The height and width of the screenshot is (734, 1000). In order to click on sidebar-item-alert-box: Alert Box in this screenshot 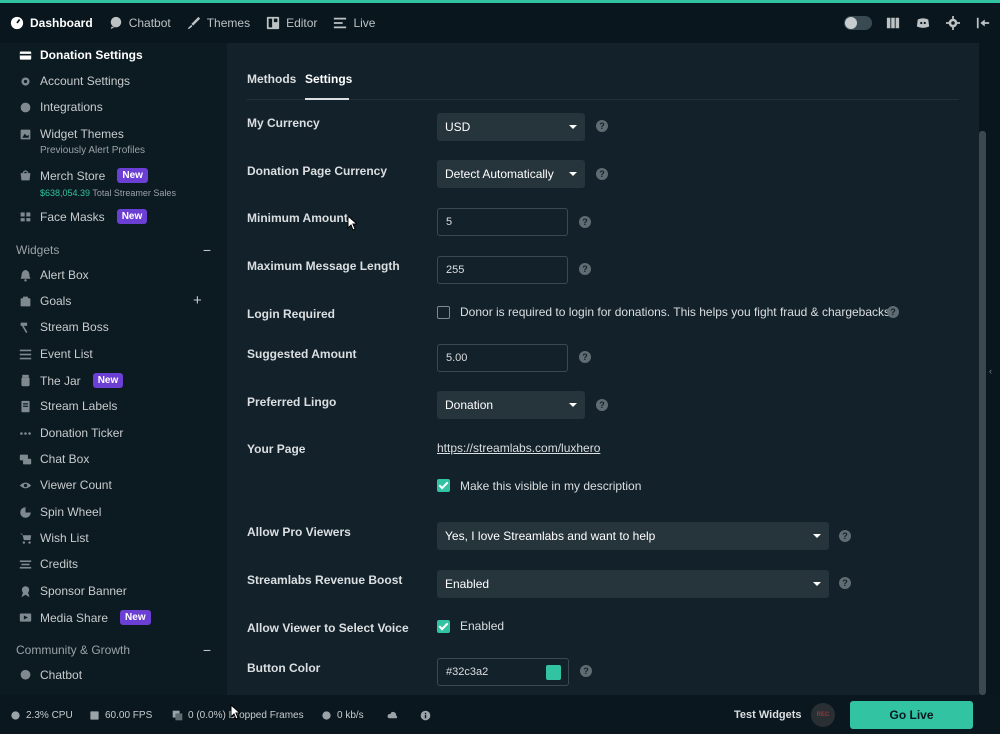, I will do `click(53, 275)`.